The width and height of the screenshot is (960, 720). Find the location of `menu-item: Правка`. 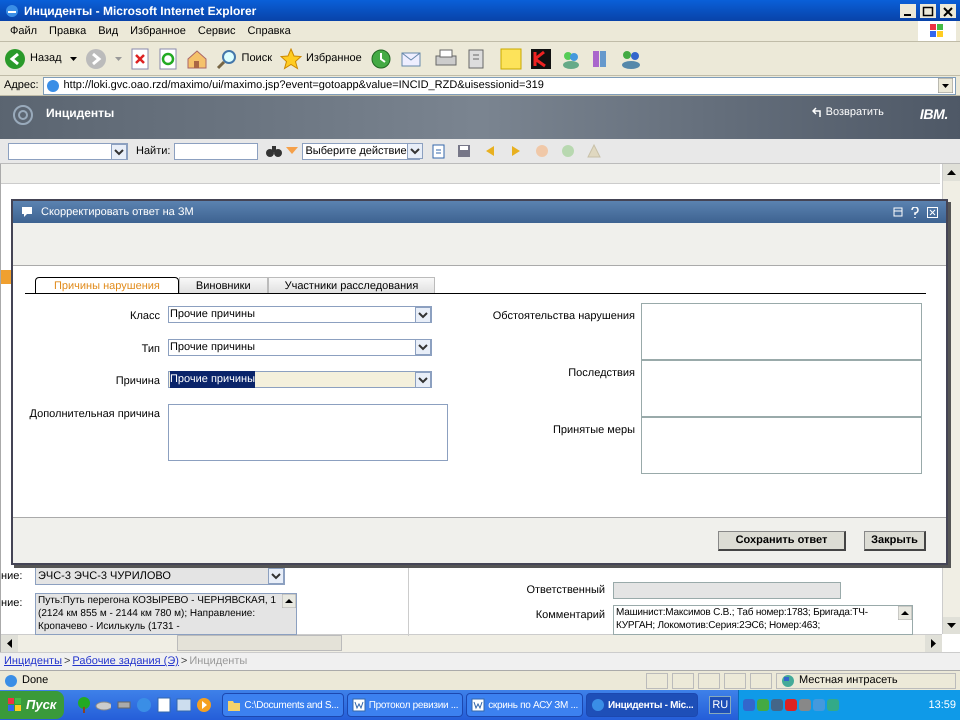

menu-item: Правка is located at coordinates (67, 31).